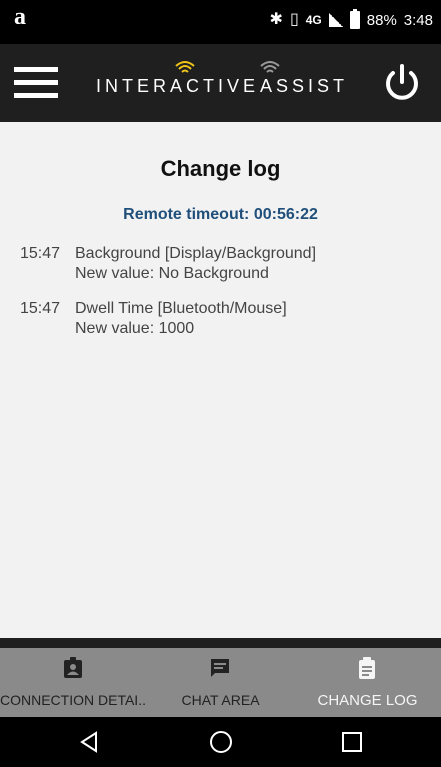 This screenshot has width=441, height=767. I want to click on log-value: New value: No Background, so click(172, 273).